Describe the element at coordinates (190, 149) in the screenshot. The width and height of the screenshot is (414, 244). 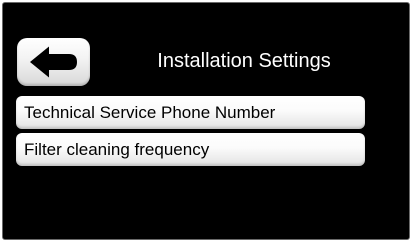
I see `menu-item-filter-cleaning-frequency: Filter cleaning frequency` at that location.